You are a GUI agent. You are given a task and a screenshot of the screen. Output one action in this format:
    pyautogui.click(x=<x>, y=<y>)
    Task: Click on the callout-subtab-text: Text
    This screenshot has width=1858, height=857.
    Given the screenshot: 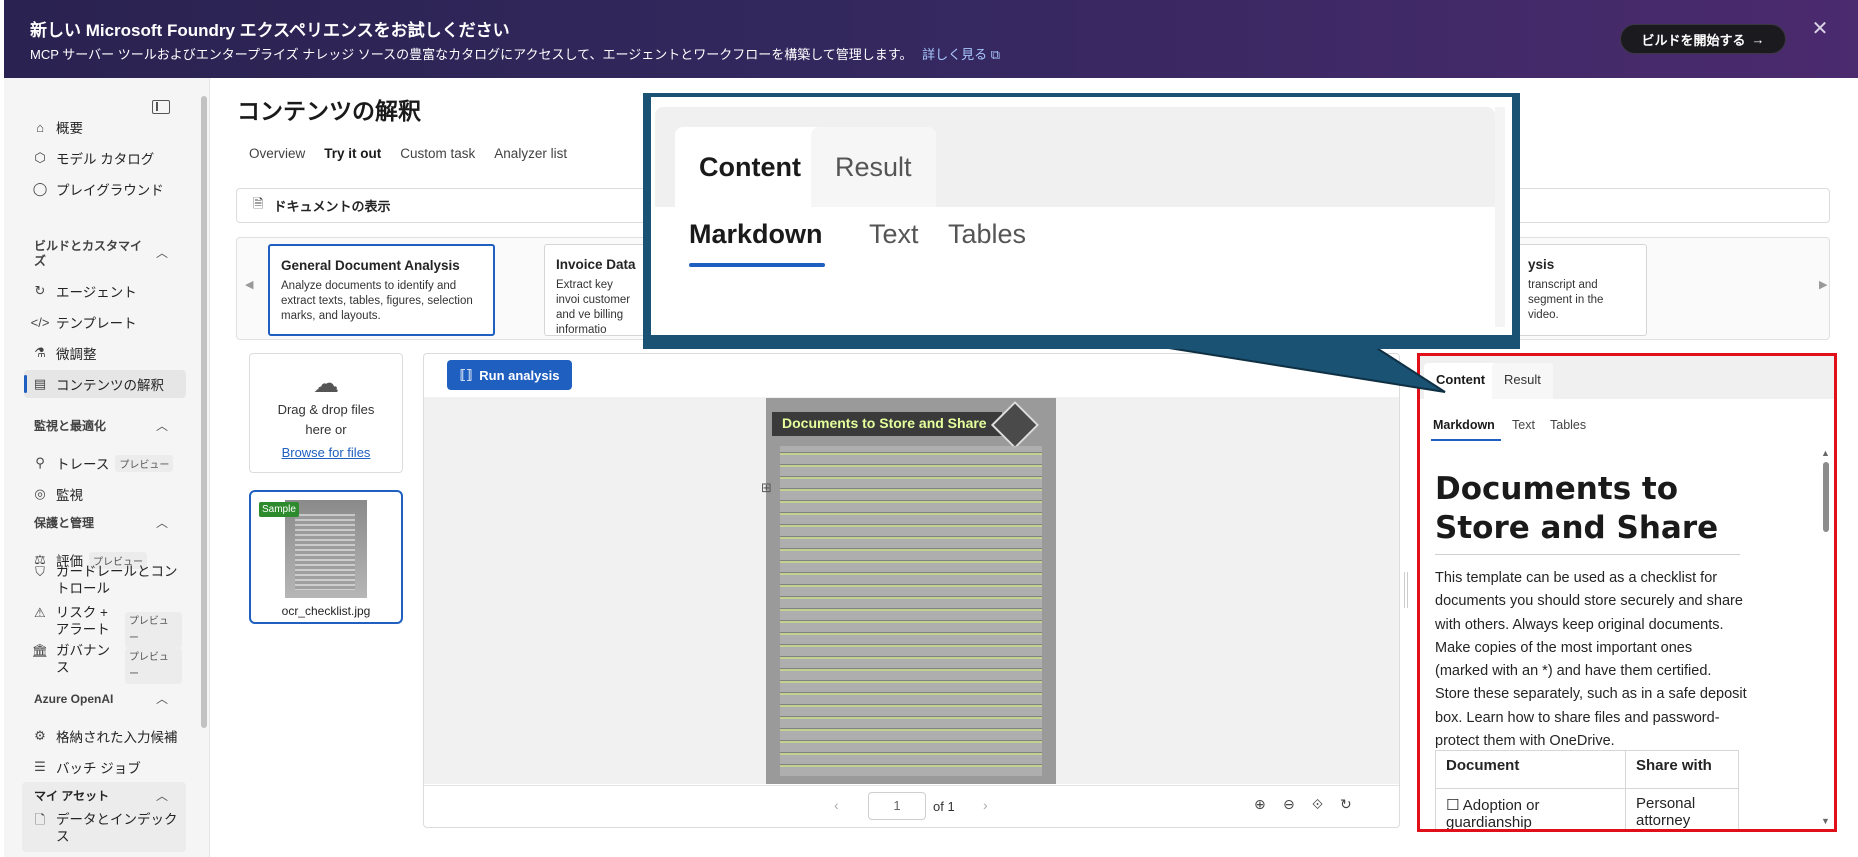 What is the action you would take?
    pyautogui.click(x=894, y=234)
    